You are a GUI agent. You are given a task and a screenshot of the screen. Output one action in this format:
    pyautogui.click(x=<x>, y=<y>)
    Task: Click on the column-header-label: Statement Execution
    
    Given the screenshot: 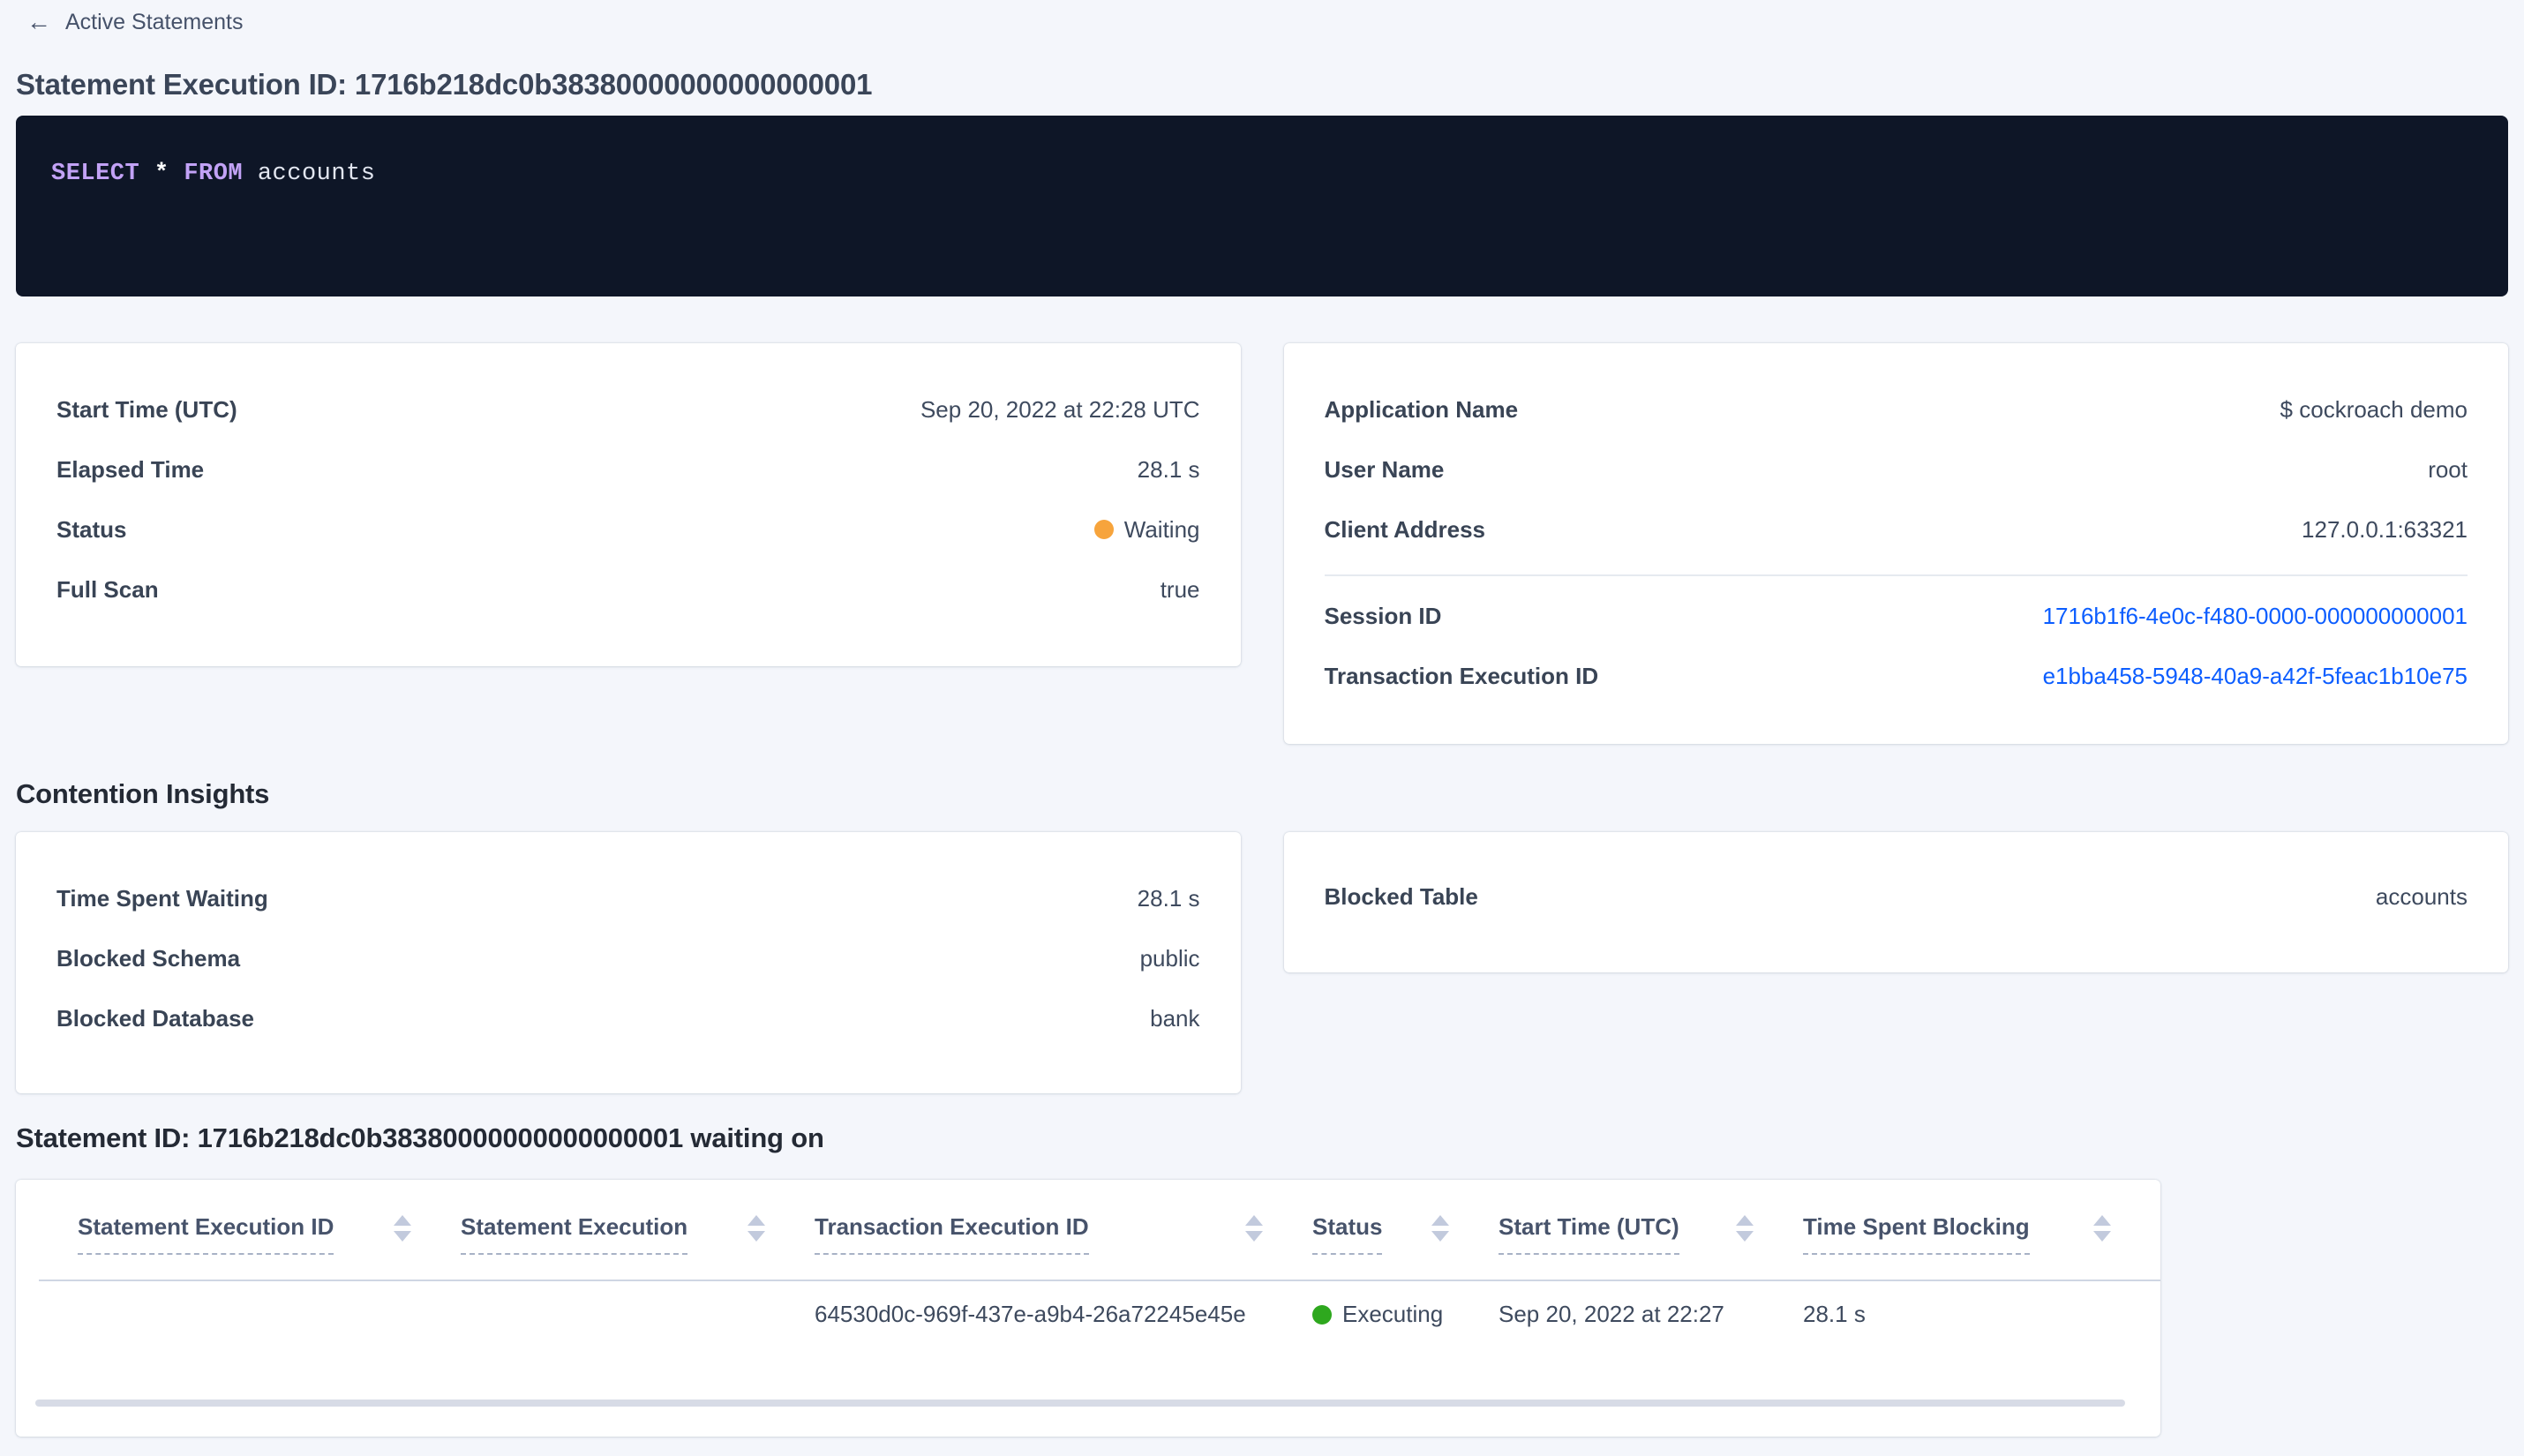 What is the action you would take?
    pyautogui.click(x=574, y=1234)
    